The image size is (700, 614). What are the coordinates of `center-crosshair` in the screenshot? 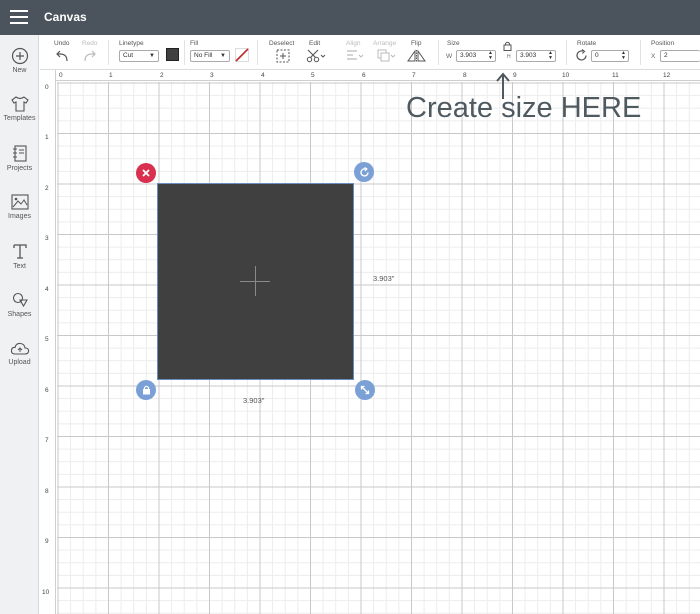 It's located at (255, 281).